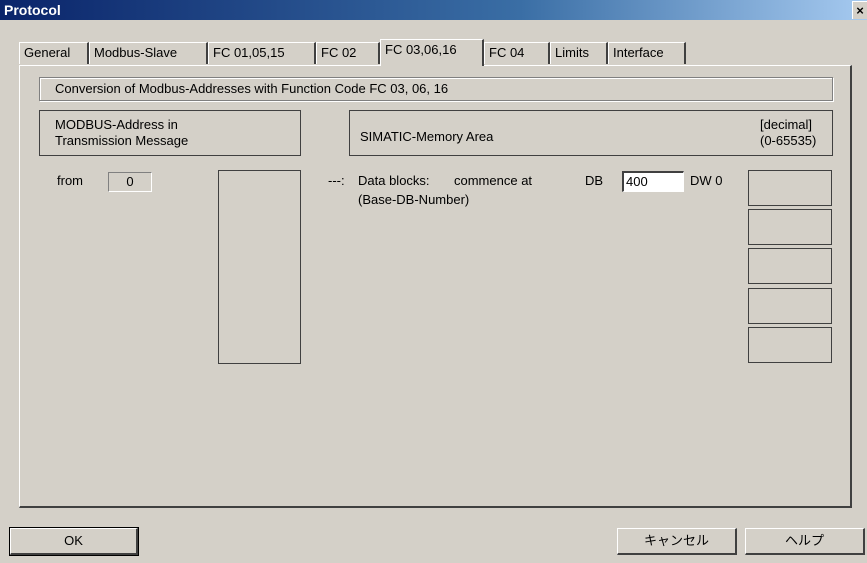 Image resolution: width=867 pixels, height=563 pixels. I want to click on base-db-number-label: (Base-DB-Number), so click(414, 199).